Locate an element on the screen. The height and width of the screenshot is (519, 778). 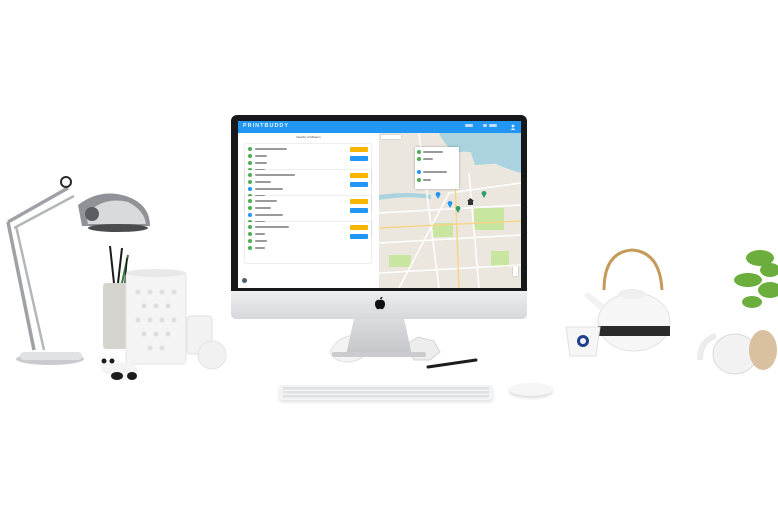
app-header: PRINTBUDDY is located at coordinates (379, 127).